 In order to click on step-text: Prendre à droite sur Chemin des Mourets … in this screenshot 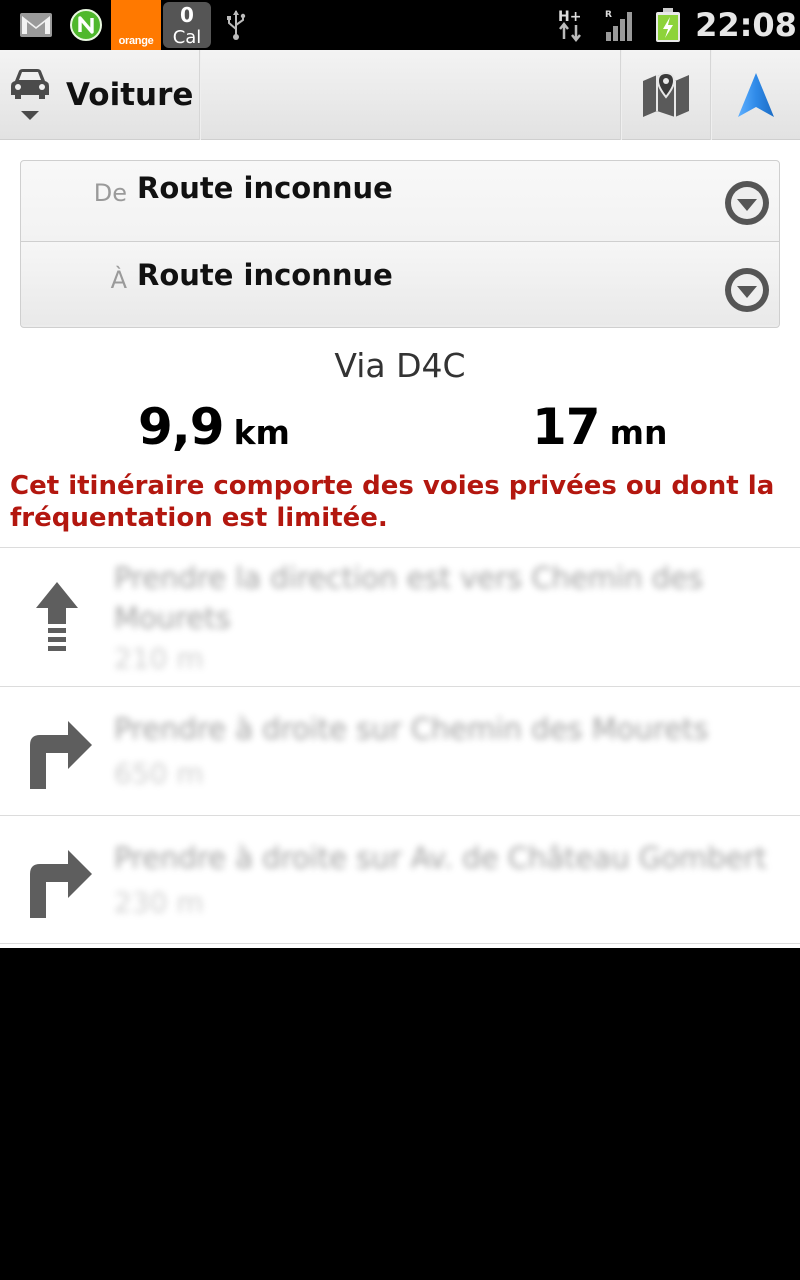, I will do `click(439, 751)`.